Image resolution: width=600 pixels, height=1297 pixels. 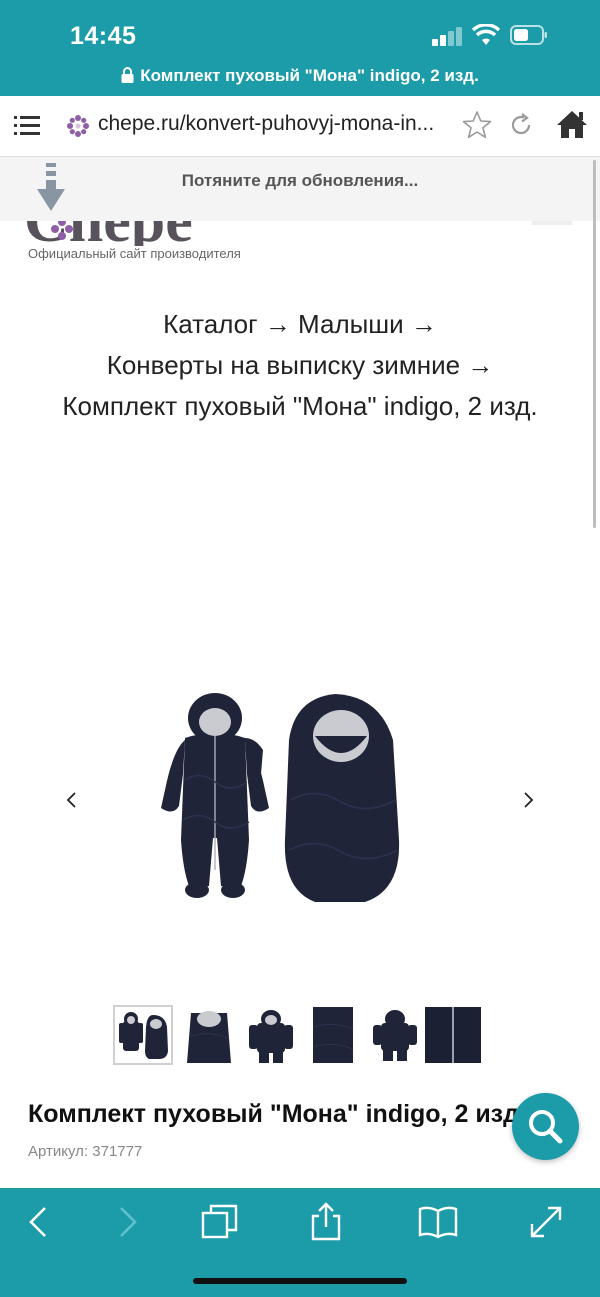 I want to click on menu-icon, so click(x=27, y=125).